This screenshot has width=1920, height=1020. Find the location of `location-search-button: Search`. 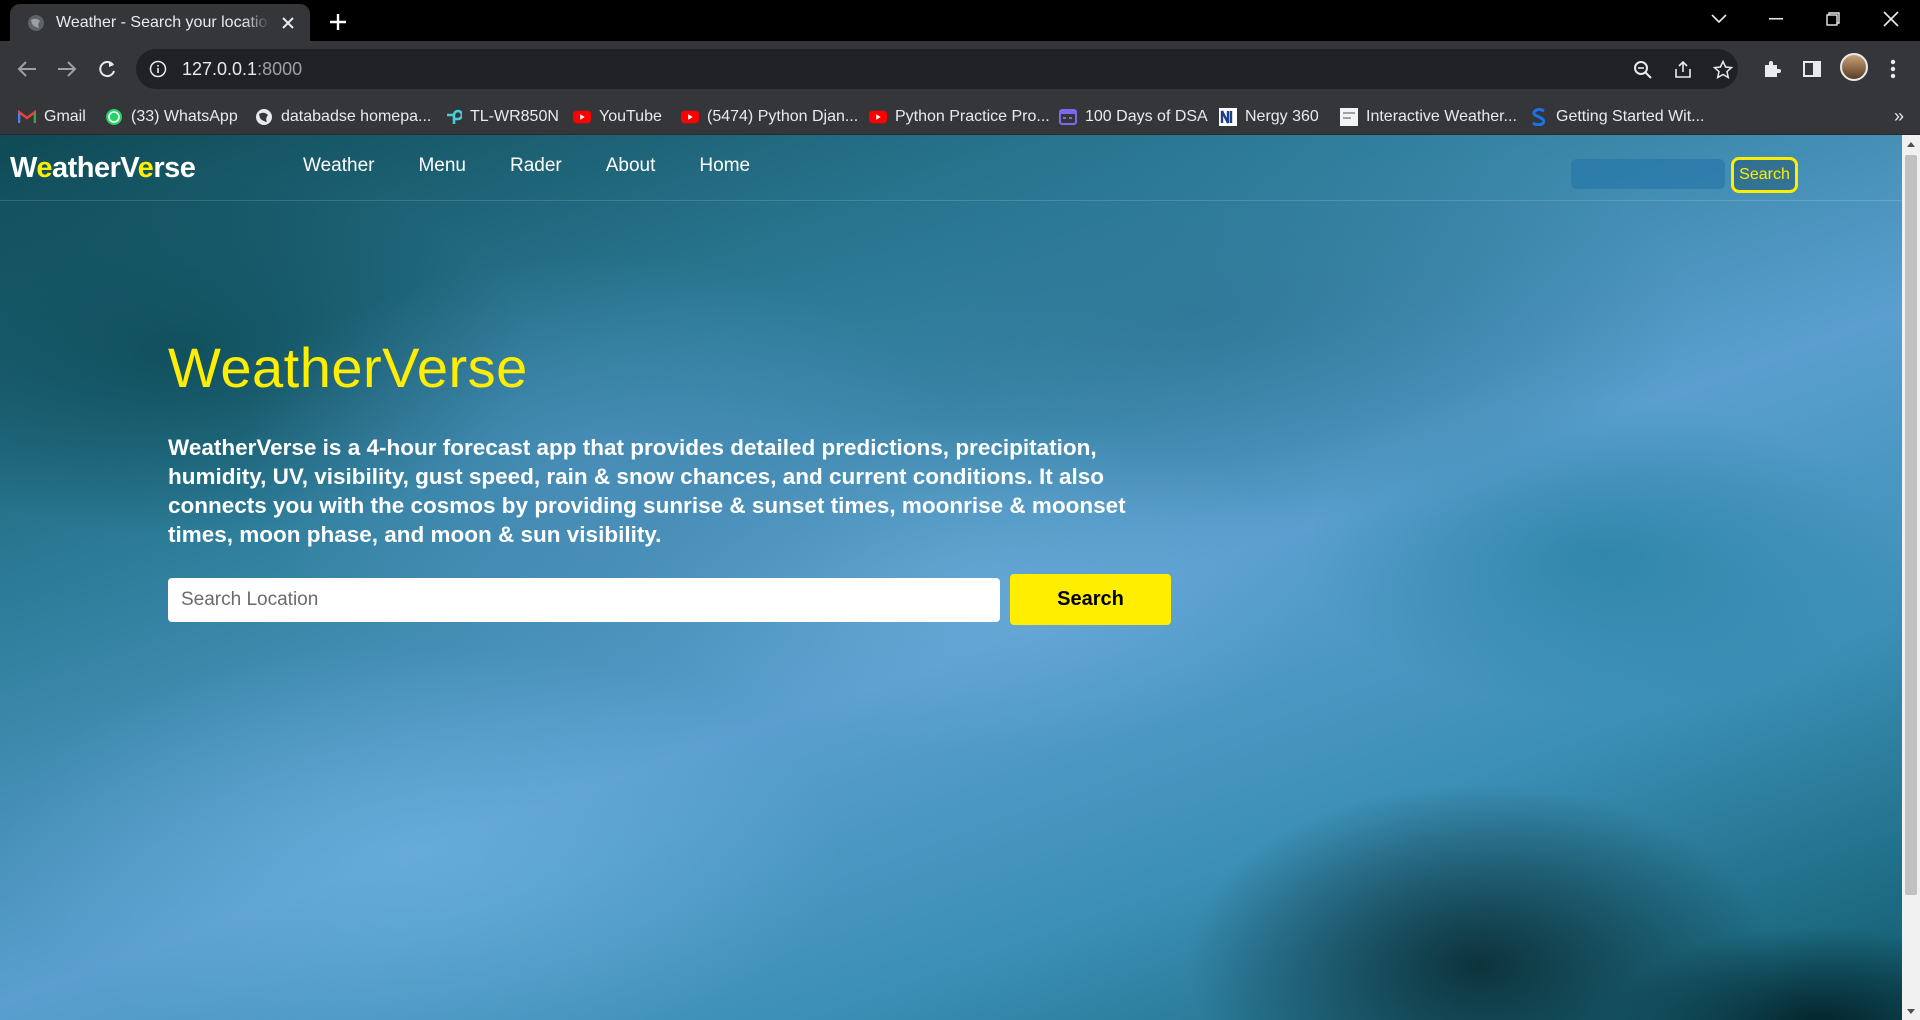

location-search-button: Search is located at coordinates (1090, 599).